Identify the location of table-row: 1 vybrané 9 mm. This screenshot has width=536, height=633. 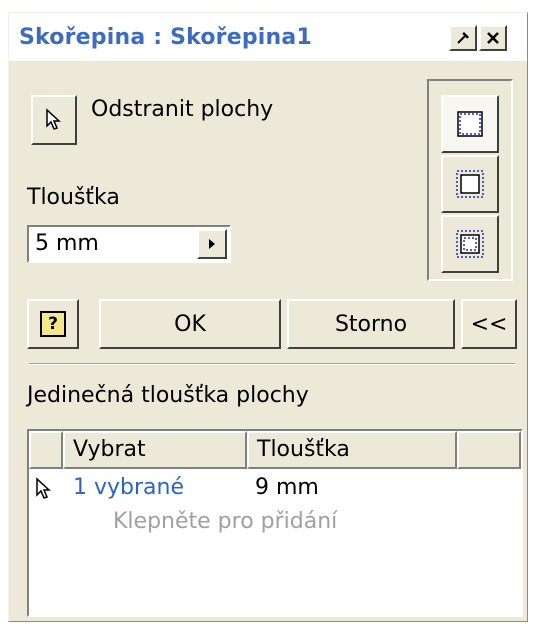
(275, 489).